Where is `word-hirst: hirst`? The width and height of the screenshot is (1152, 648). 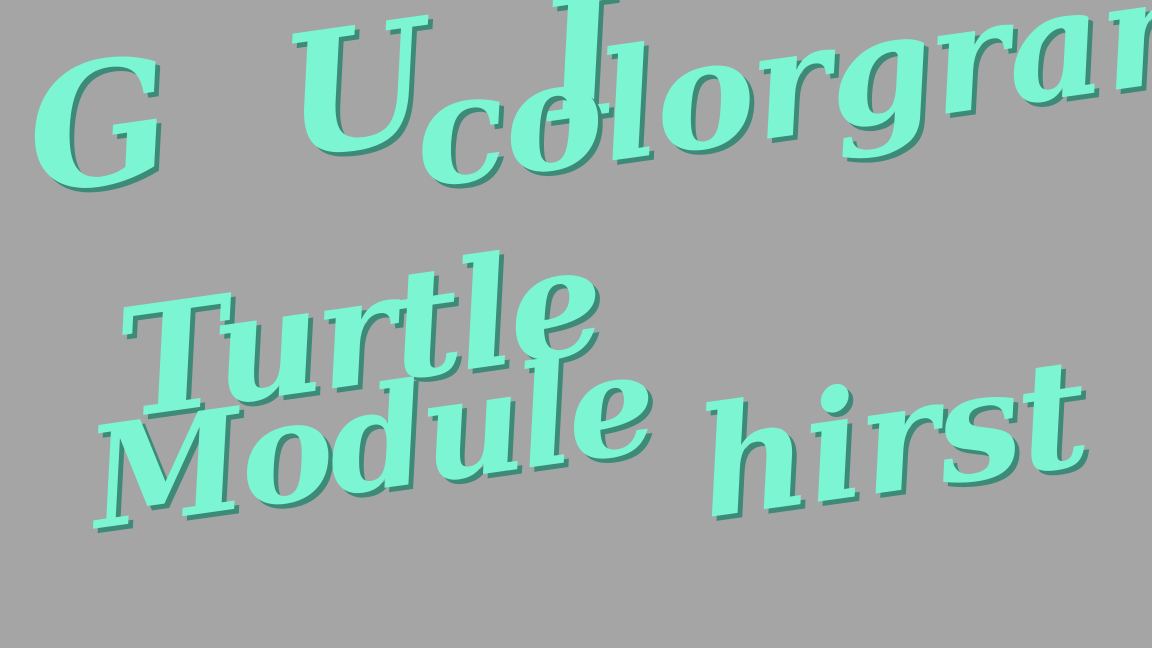
word-hirst: hirst is located at coordinates (892, 438).